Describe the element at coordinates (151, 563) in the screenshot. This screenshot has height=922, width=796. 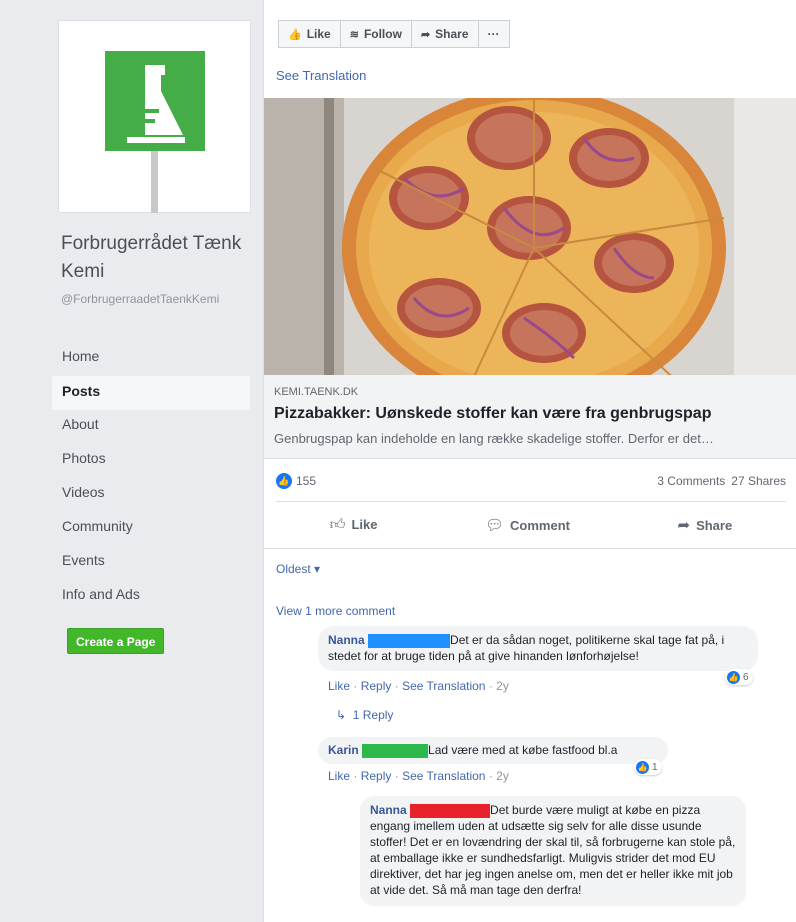
I see `nav-item-events: Events` at that location.